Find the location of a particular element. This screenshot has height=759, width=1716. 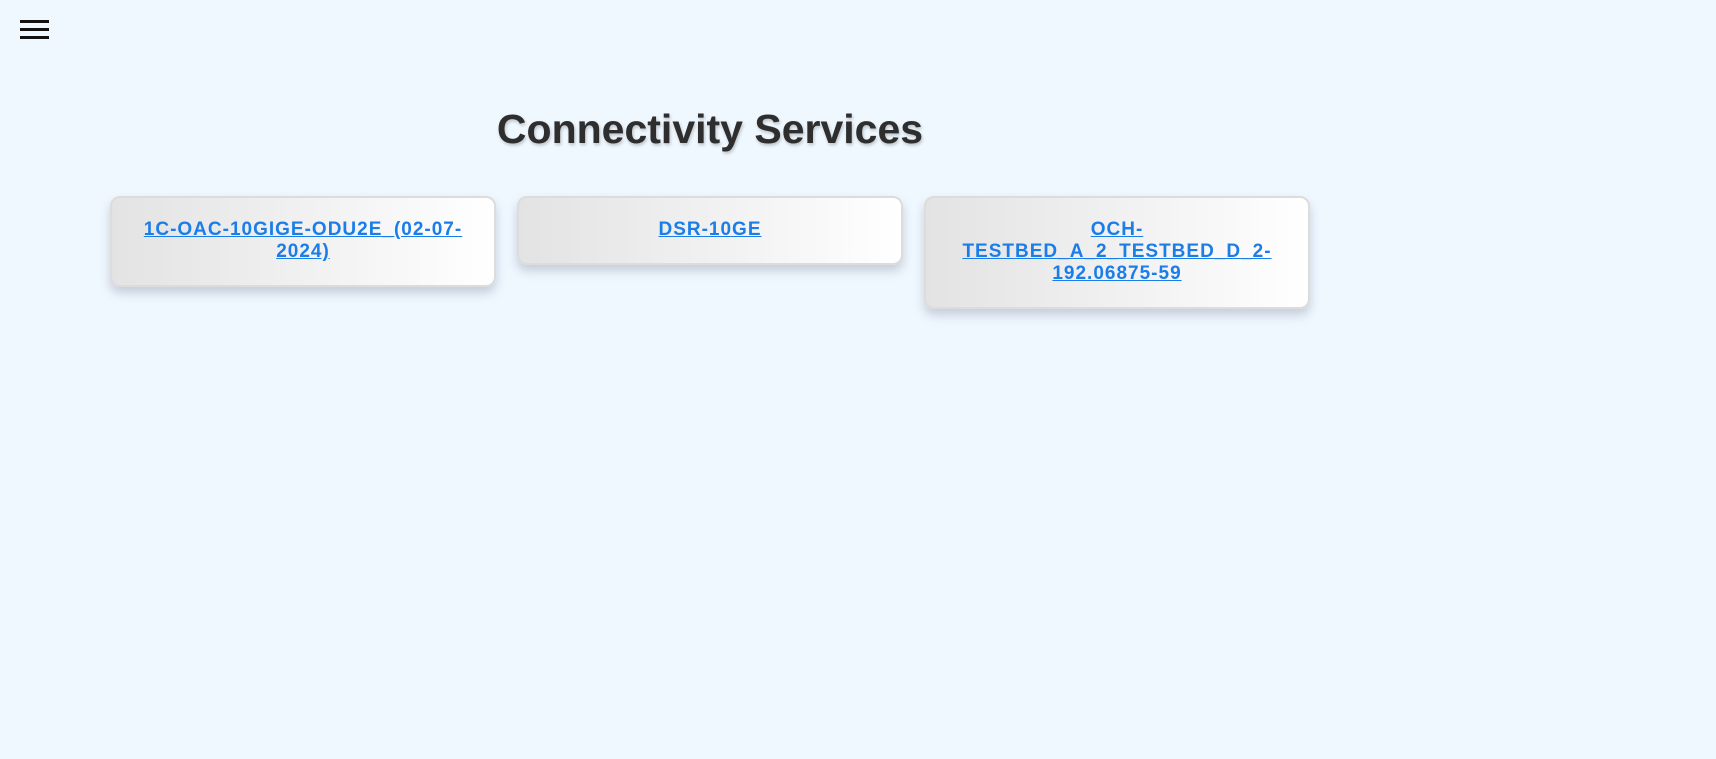

service-card: DSR-10GE is located at coordinates (710, 230).